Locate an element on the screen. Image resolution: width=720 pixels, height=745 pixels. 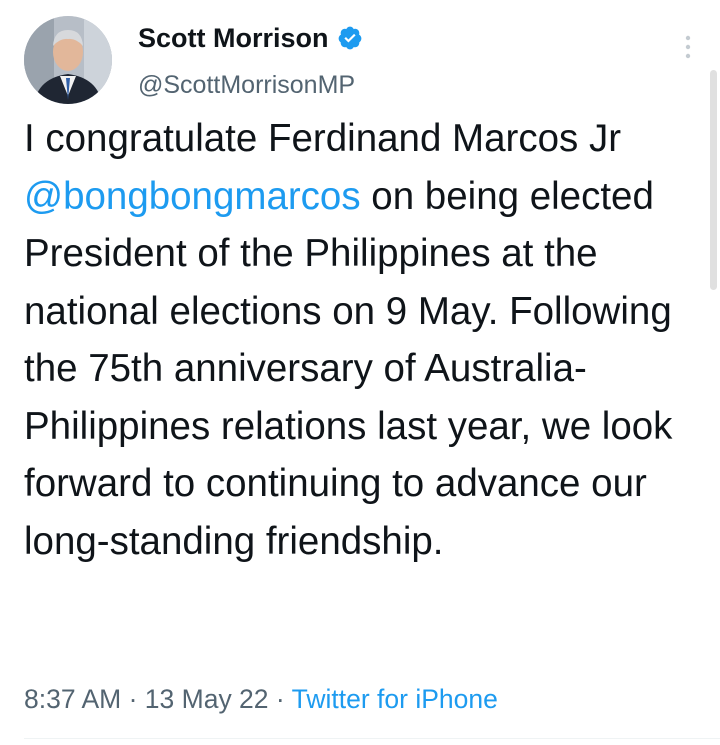
user-handle: @ScottMorrisonMP is located at coordinates (246, 85).